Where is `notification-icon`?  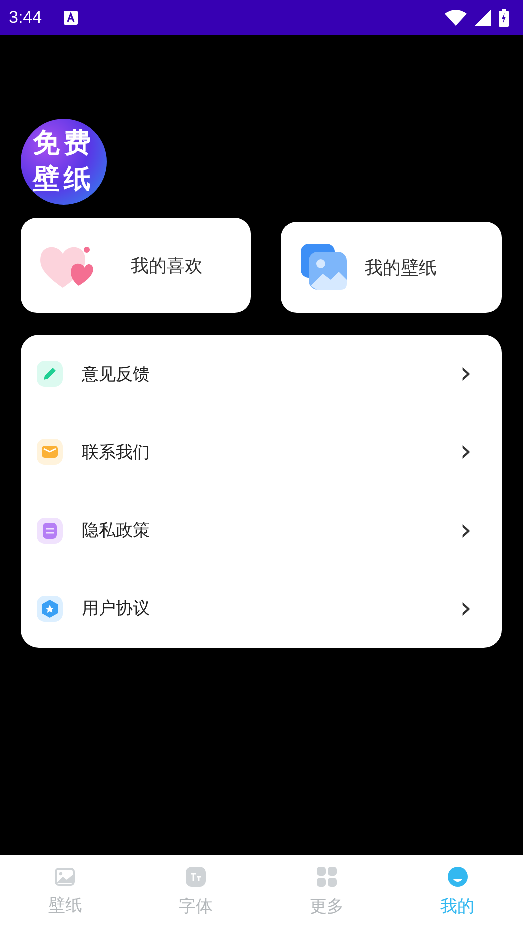
notification-icon is located at coordinates (71, 17).